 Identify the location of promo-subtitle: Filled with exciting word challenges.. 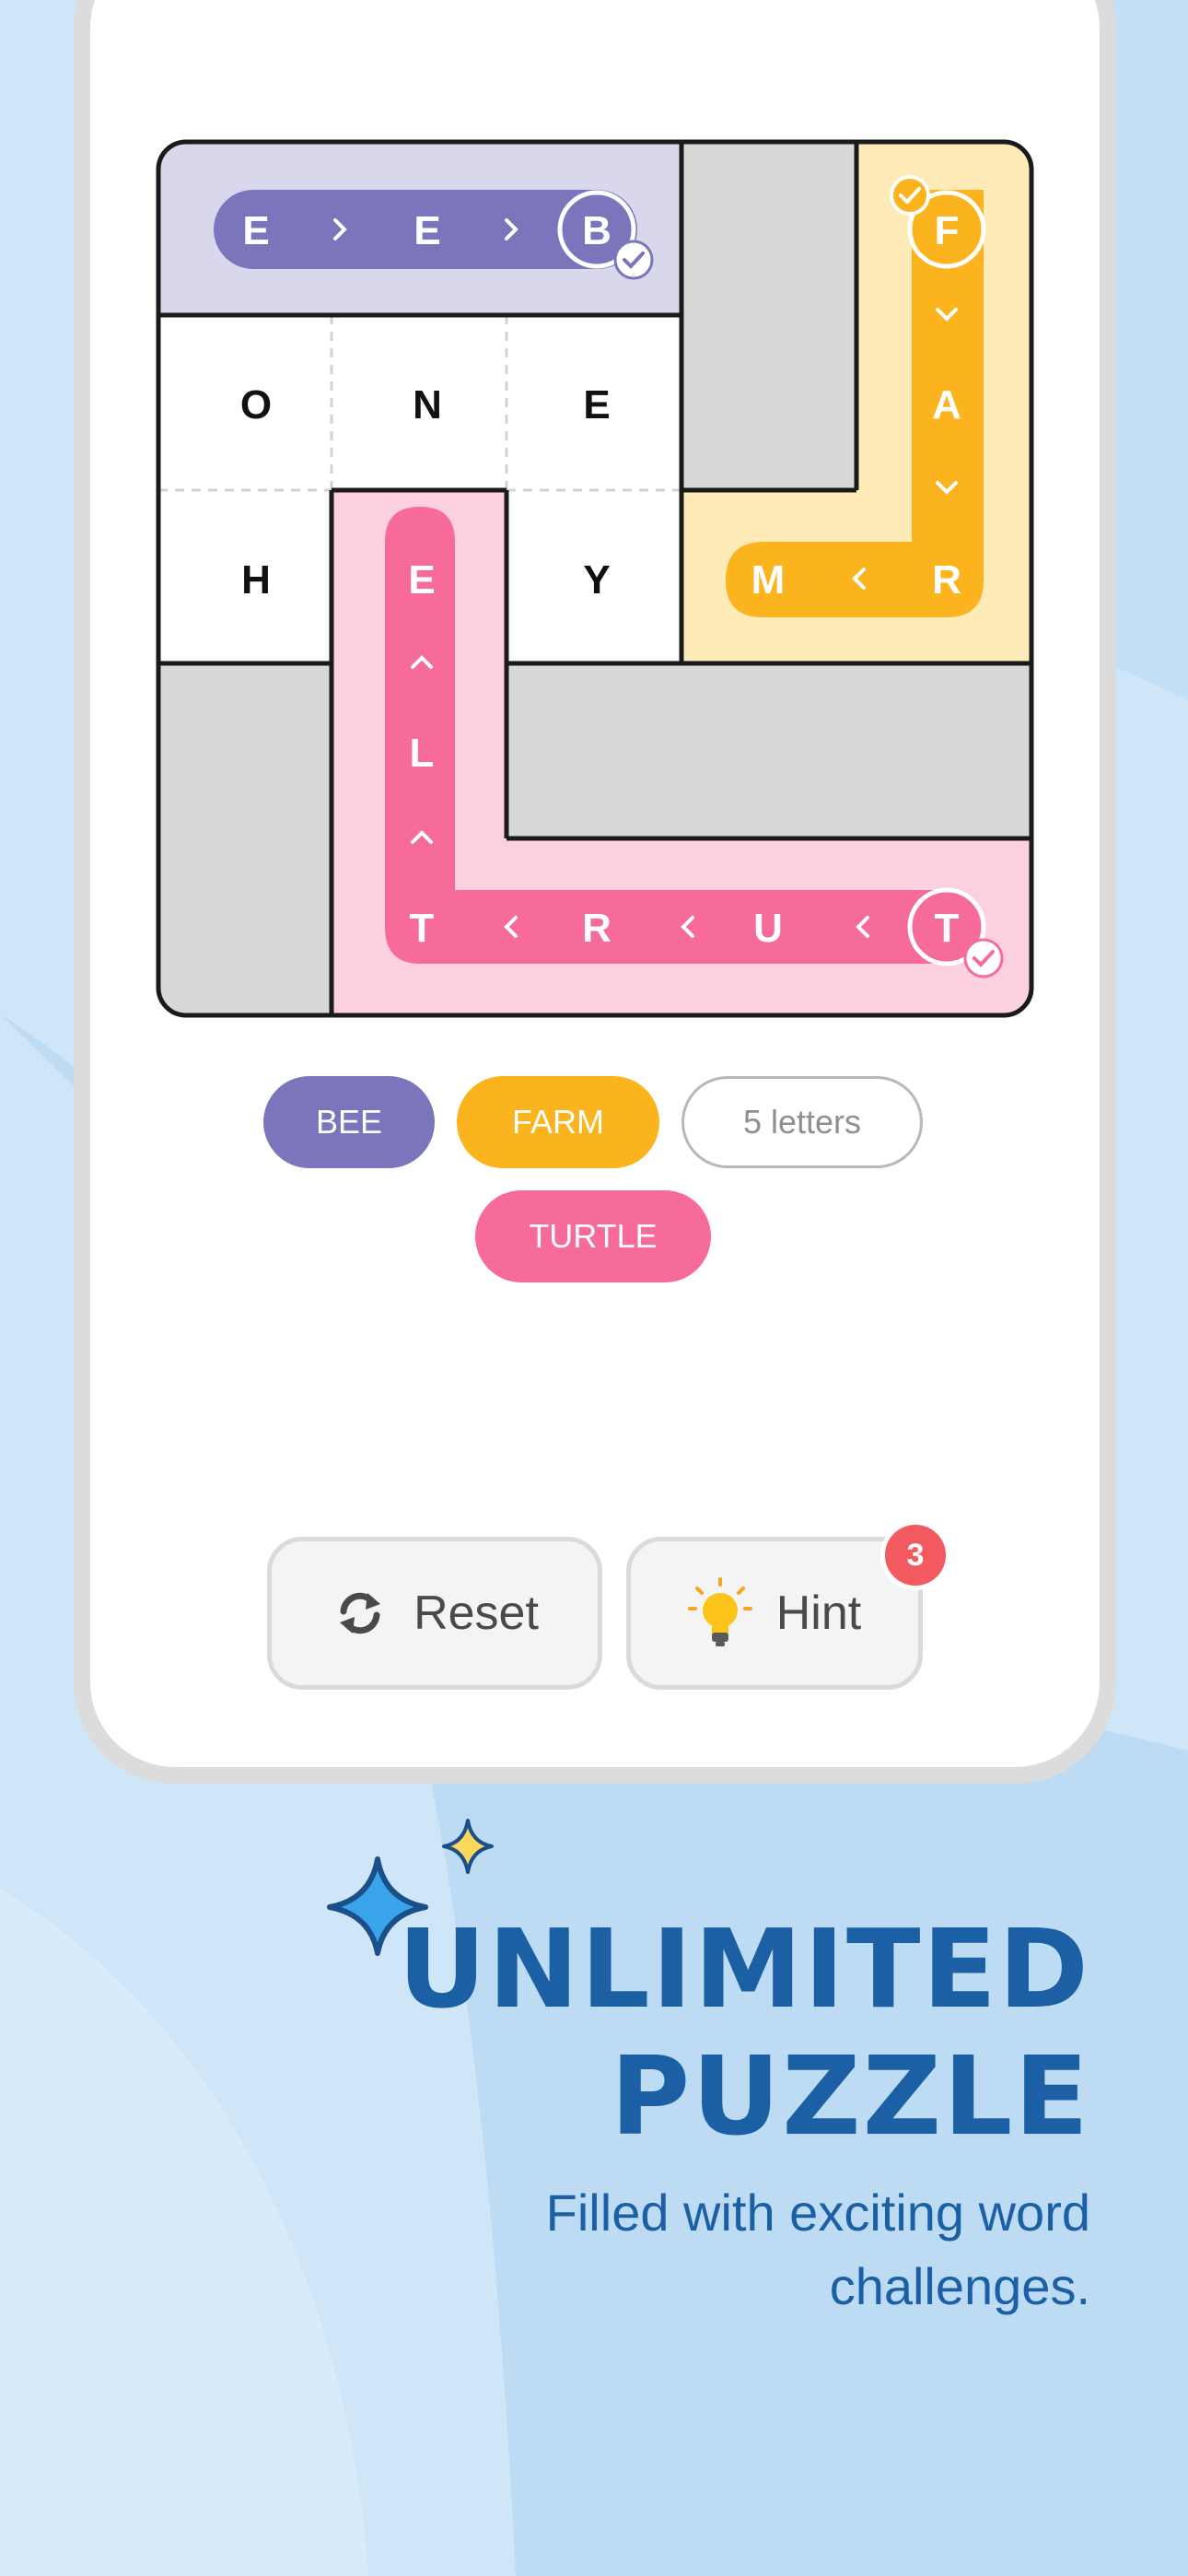
(817, 2249).